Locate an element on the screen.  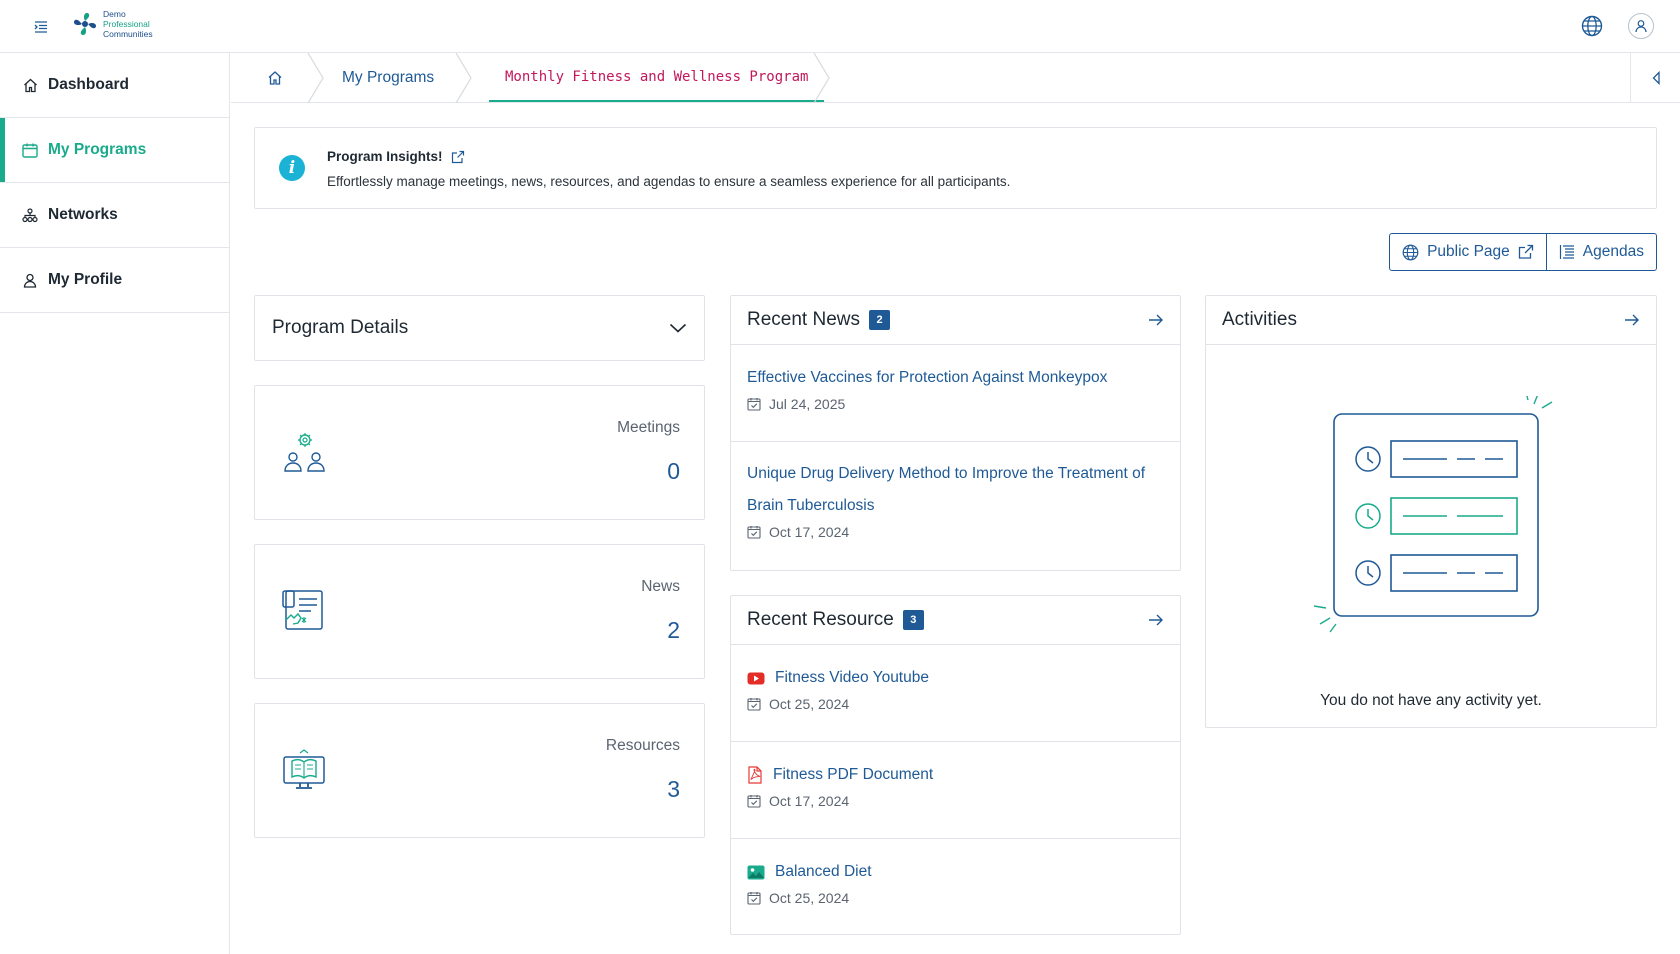
agendas-label: Agendas is located at coordinates (1613, 251).